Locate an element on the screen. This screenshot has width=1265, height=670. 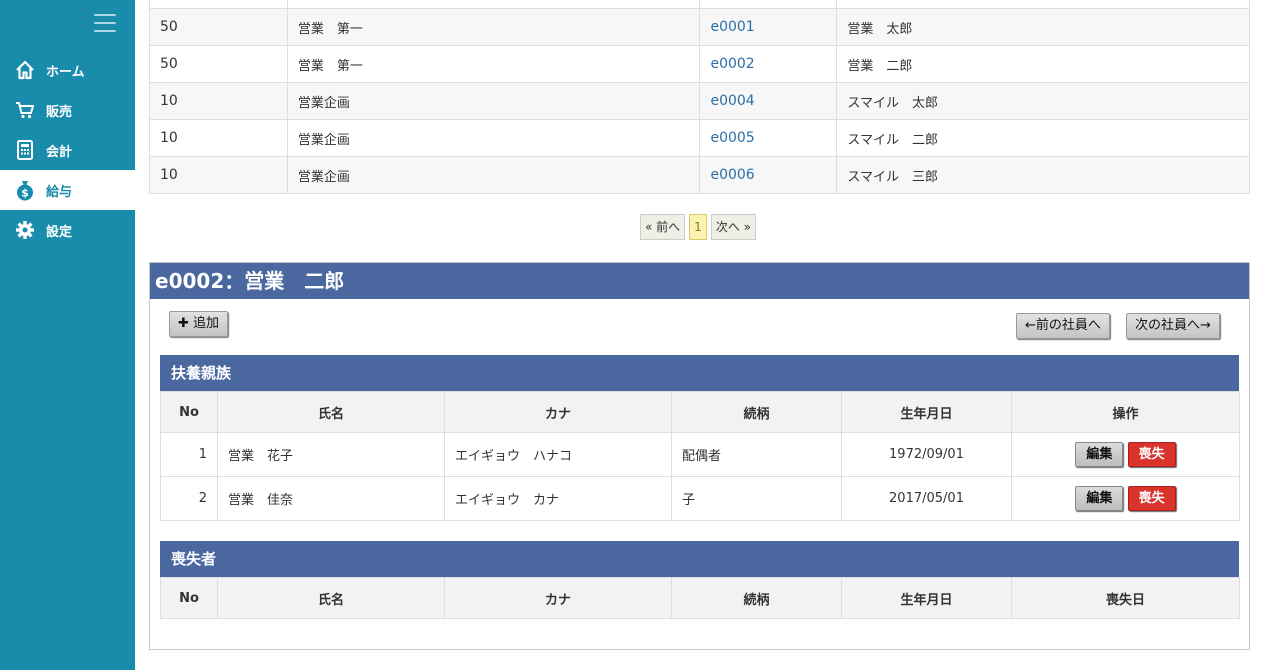
gear-icon is located at coordinates (25, 230).